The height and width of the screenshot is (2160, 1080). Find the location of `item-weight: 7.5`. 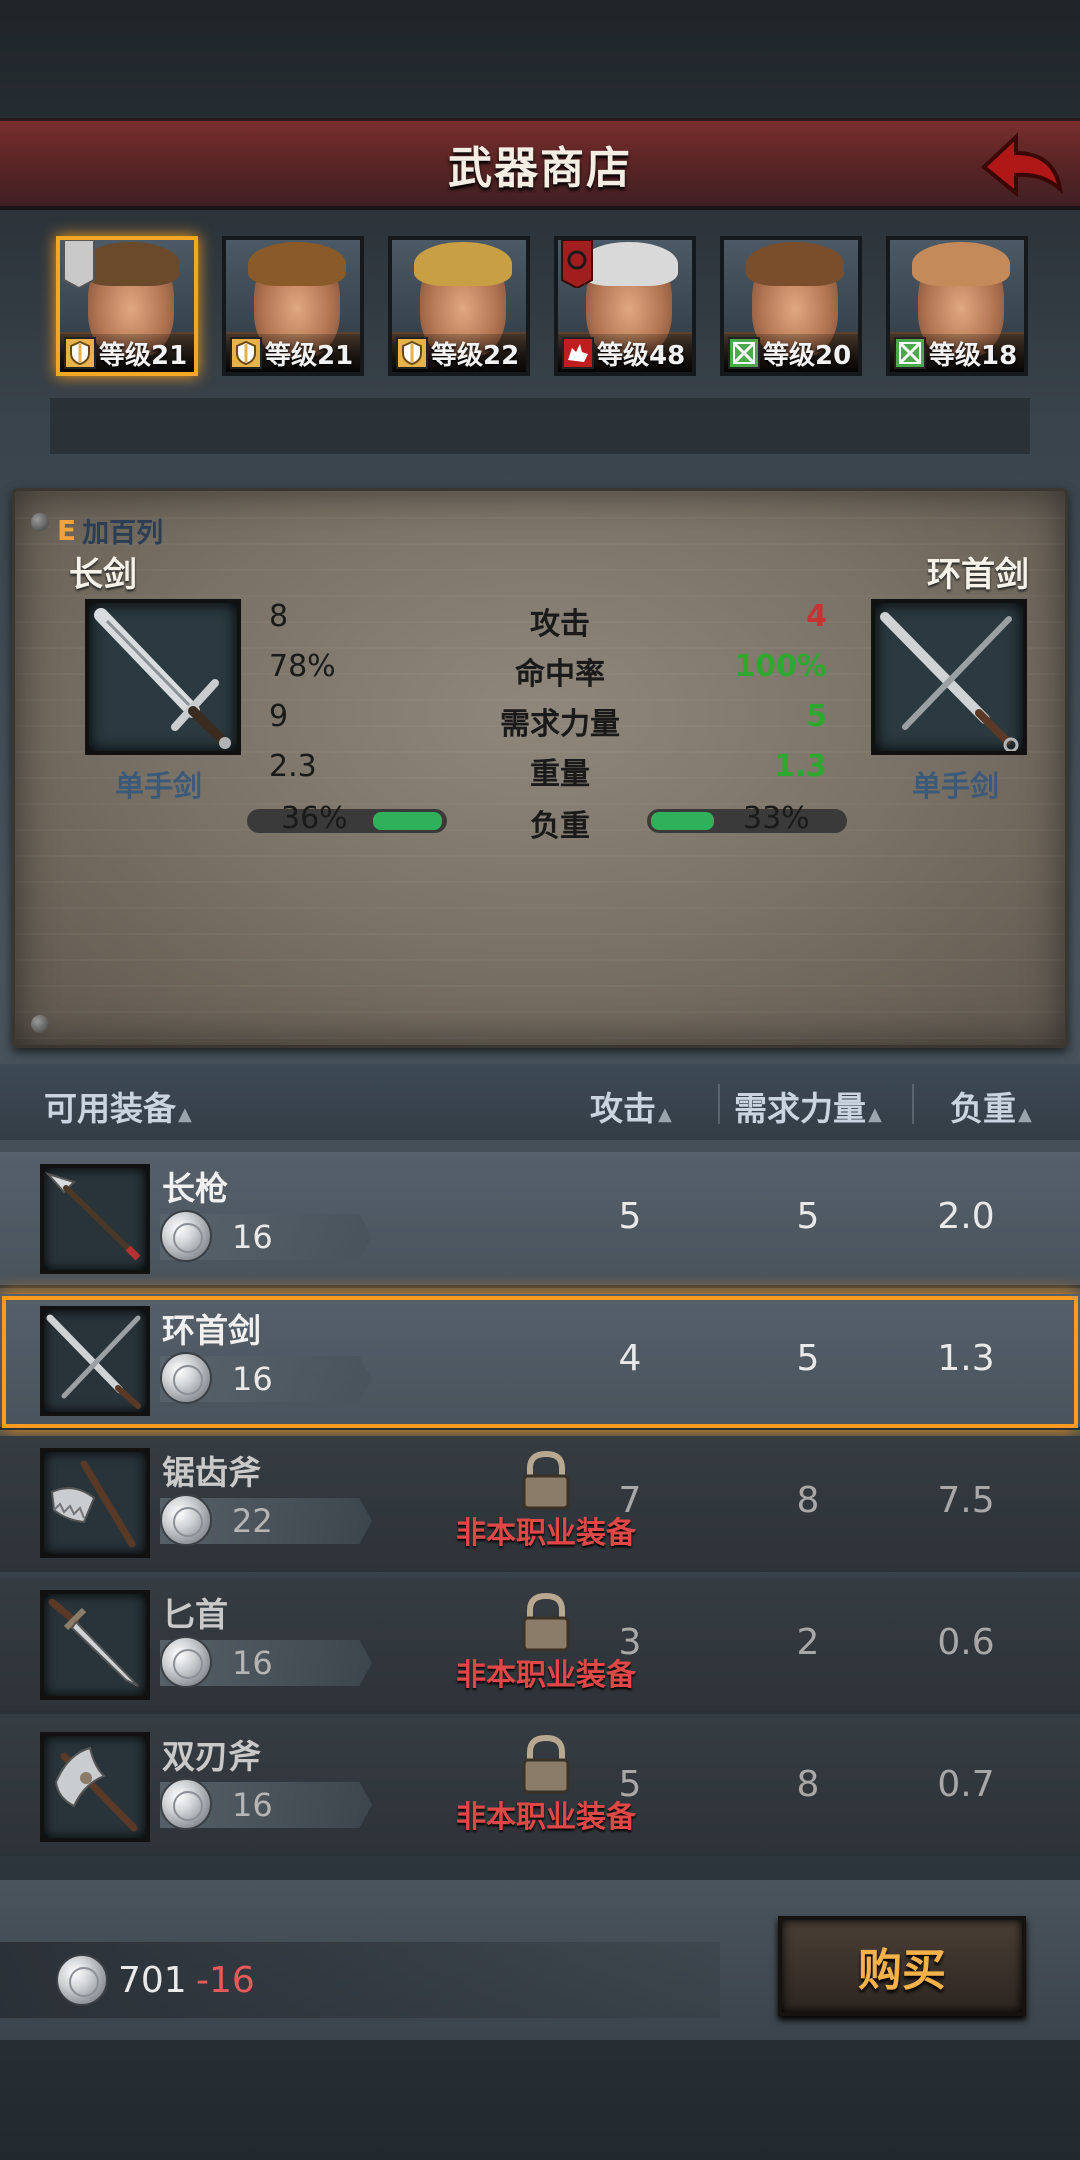

item-weight: 7.5 is located at coordinates (966, 1500).